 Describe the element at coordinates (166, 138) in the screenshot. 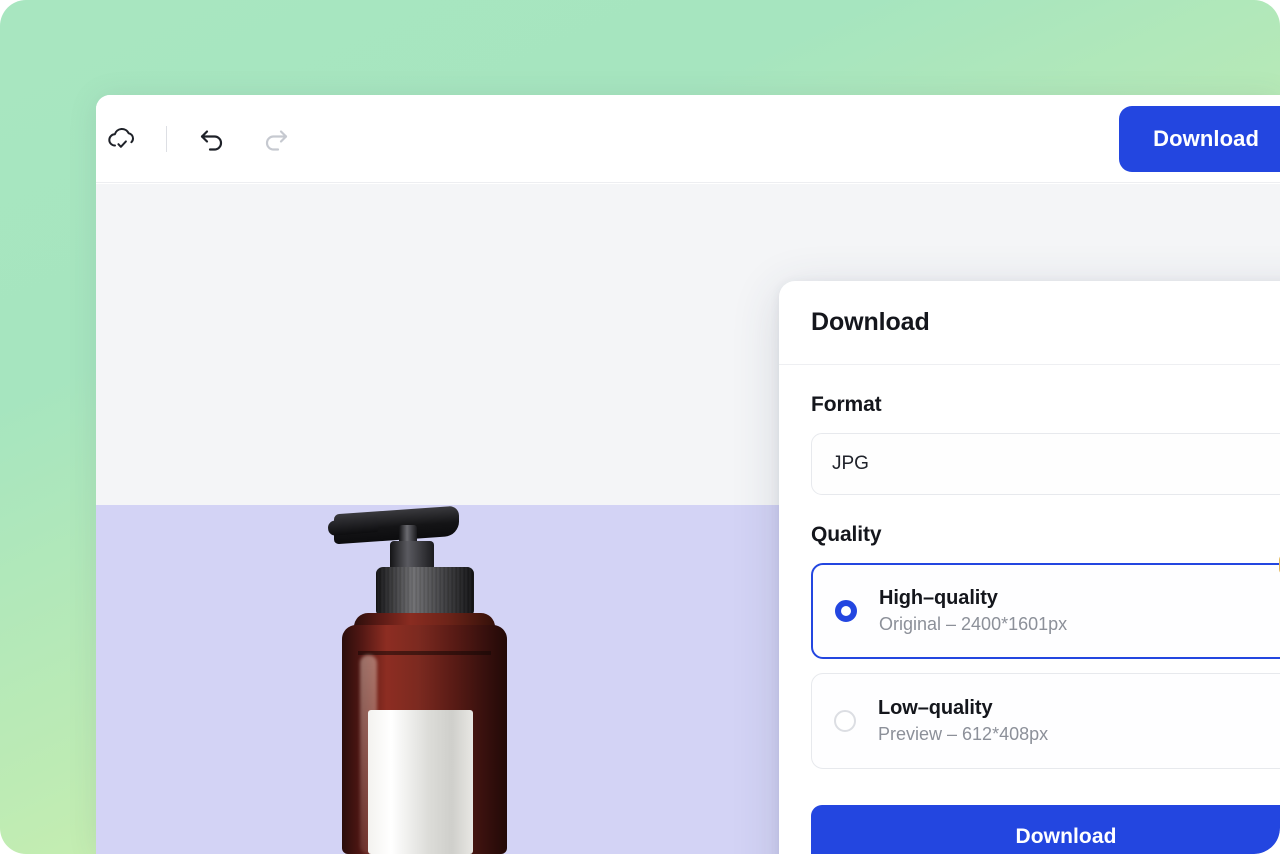

I see `toolbar-divider` at that location.